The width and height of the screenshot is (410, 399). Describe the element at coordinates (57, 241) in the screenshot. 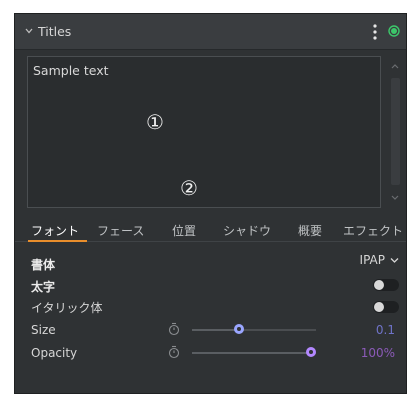

I see `active-tab-indicator` at that location.